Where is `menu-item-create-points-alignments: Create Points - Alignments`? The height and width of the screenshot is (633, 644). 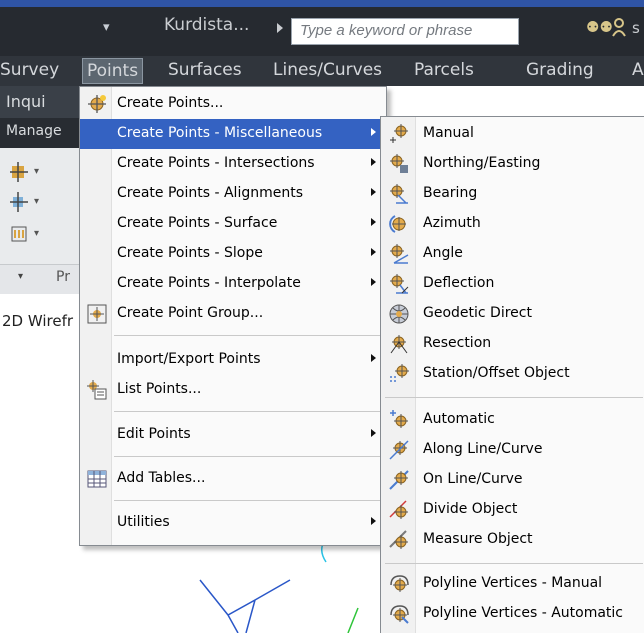
menu-item-create-points-alignments: Create Points - Alignments is located at coordinates (233, 194).